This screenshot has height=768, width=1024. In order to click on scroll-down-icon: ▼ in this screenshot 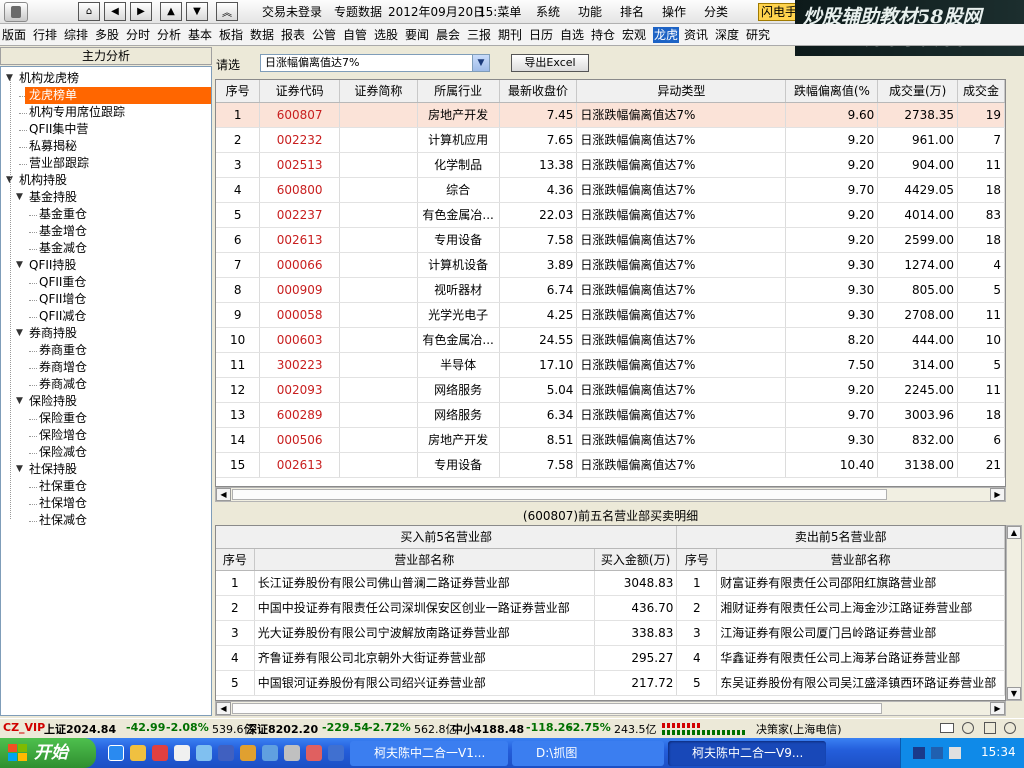, I will do `click(1014, 693)`.